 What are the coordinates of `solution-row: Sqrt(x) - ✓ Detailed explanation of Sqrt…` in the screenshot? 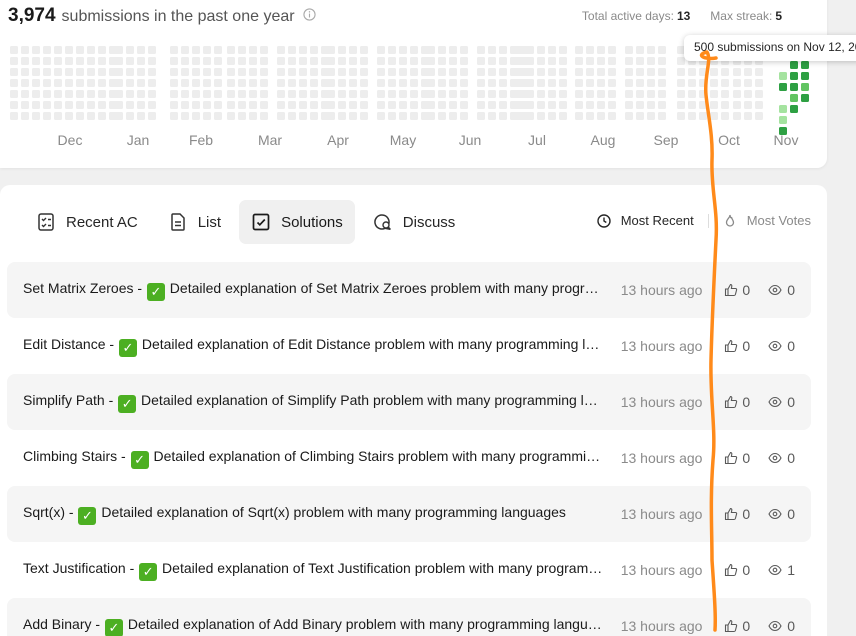 It's located at (409, 514).